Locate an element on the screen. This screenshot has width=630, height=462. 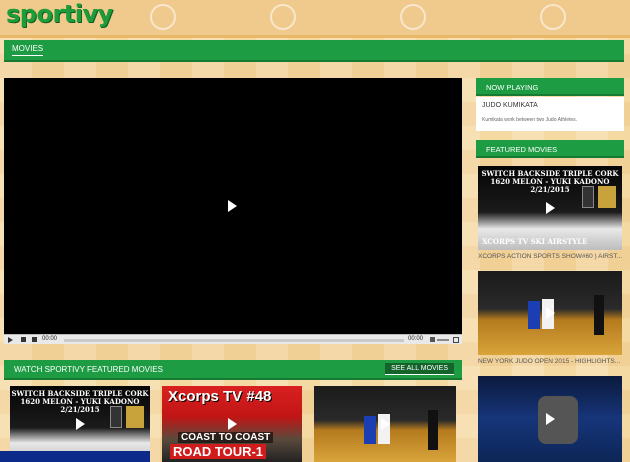
fighter-figure is located at coordinates (558, 420).